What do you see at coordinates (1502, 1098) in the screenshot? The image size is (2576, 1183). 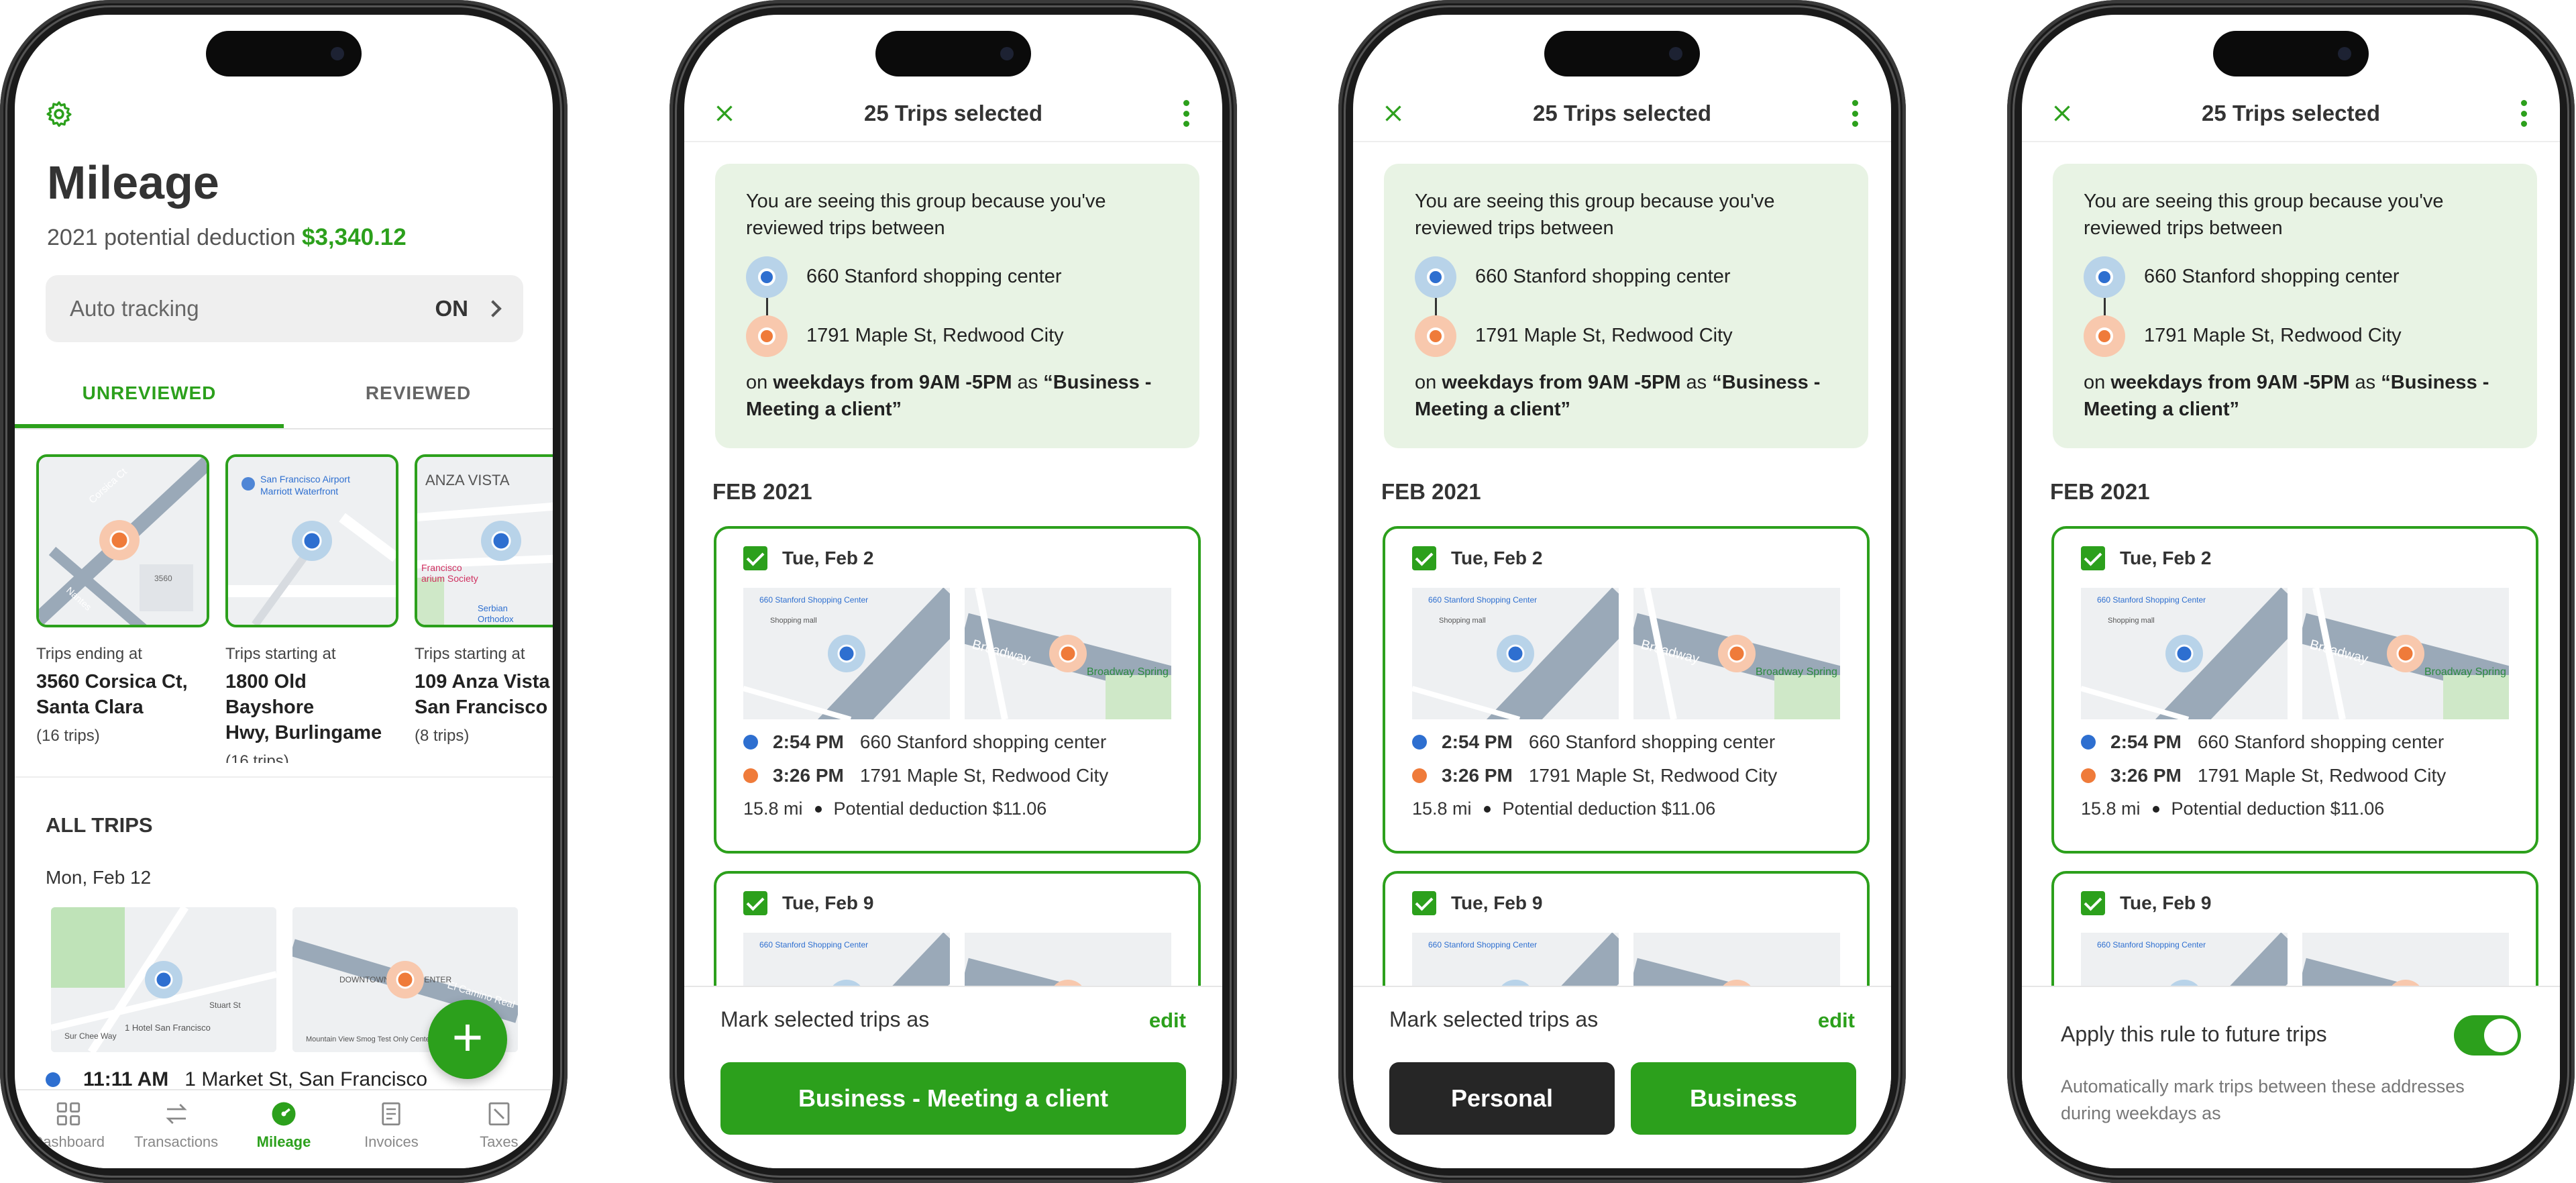 I see `personal-button: Personal` at bounding box center [1502, 1098].